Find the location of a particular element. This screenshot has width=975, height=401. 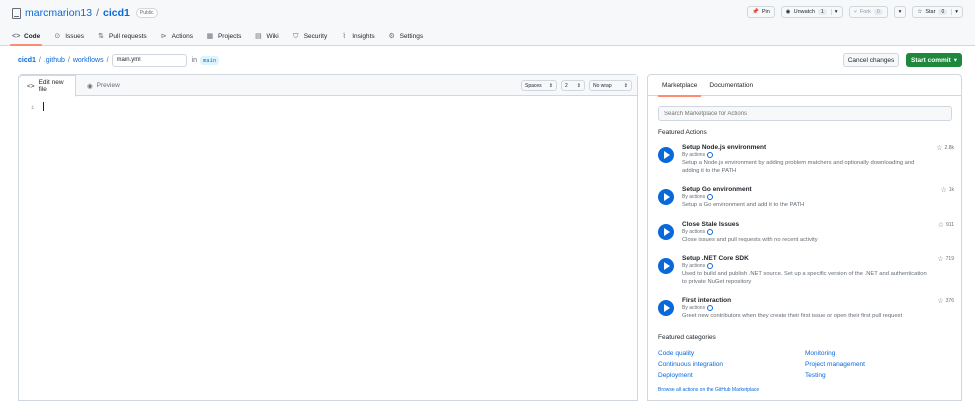

action-stars: ☆ 719 is located at coordinates (945, 259).